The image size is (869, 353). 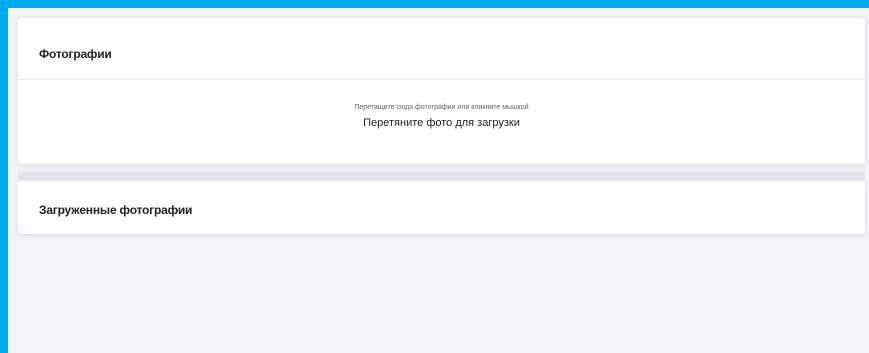 I want to click on uploaded-section-title: Загруженные фотографии, so click(x=116, y=210).